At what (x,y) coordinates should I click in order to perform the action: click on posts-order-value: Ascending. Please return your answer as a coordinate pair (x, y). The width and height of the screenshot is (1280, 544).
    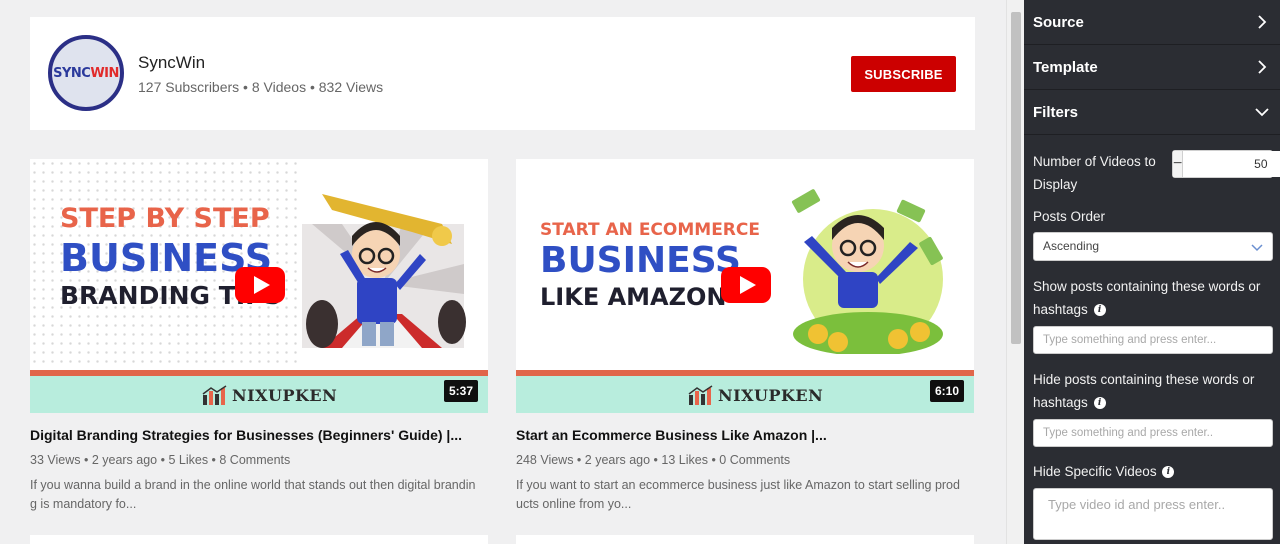
    Looking at the image, I should click on (1071, 246).